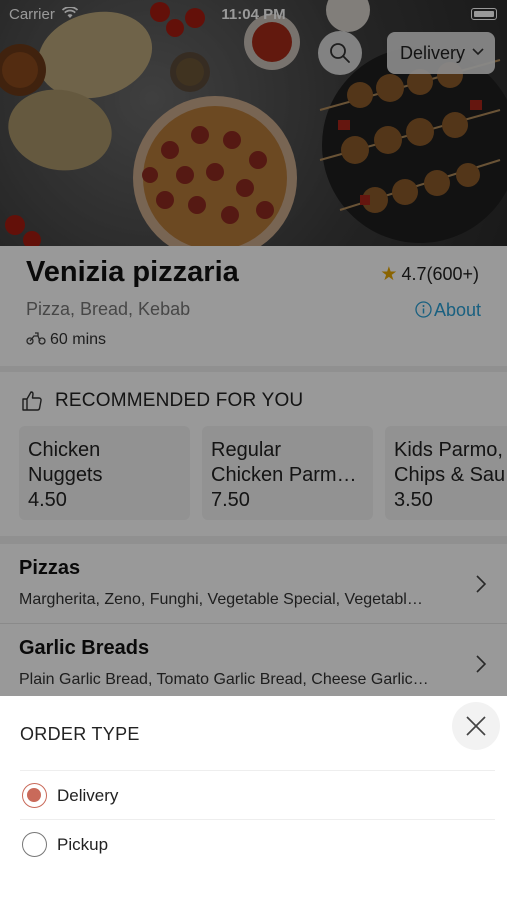 This screenshot has width=507, height=900. I want to click on close-icon, so click(476, 726).